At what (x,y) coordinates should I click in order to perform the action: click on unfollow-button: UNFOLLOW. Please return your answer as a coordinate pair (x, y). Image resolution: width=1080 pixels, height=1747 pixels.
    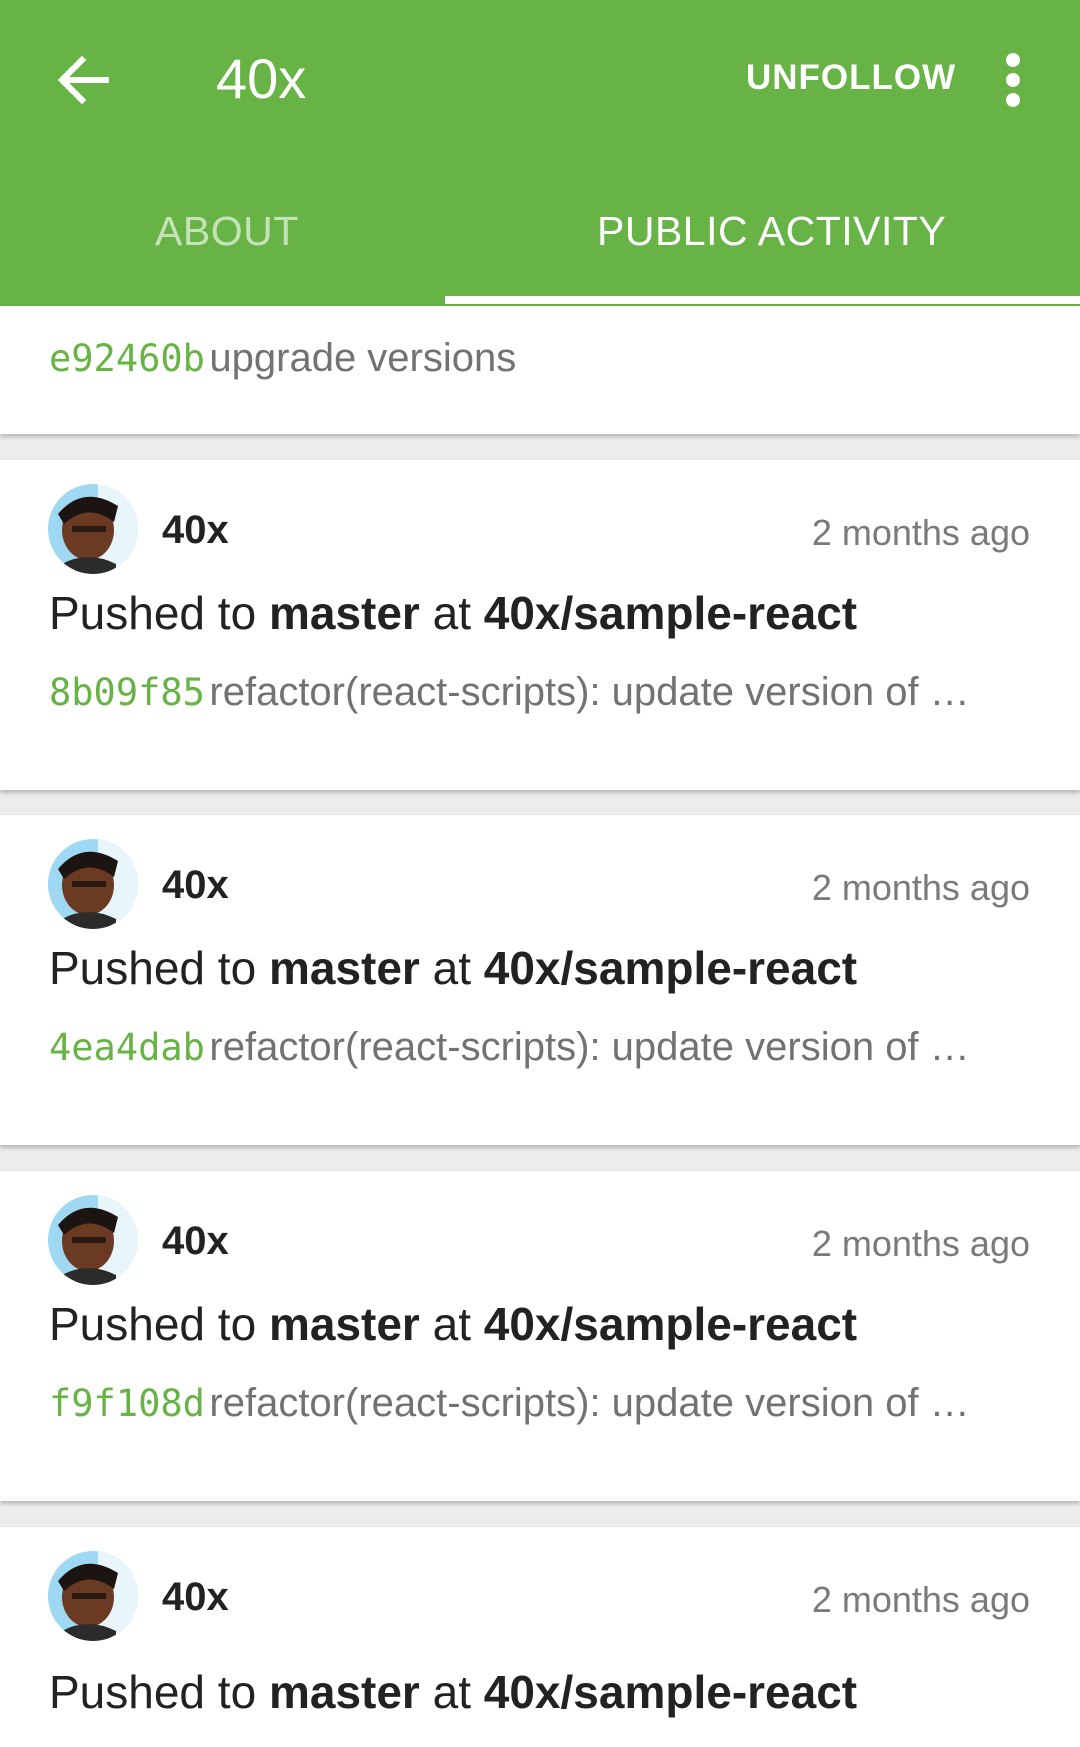
    Looking at the image, I should click on (851, 78).